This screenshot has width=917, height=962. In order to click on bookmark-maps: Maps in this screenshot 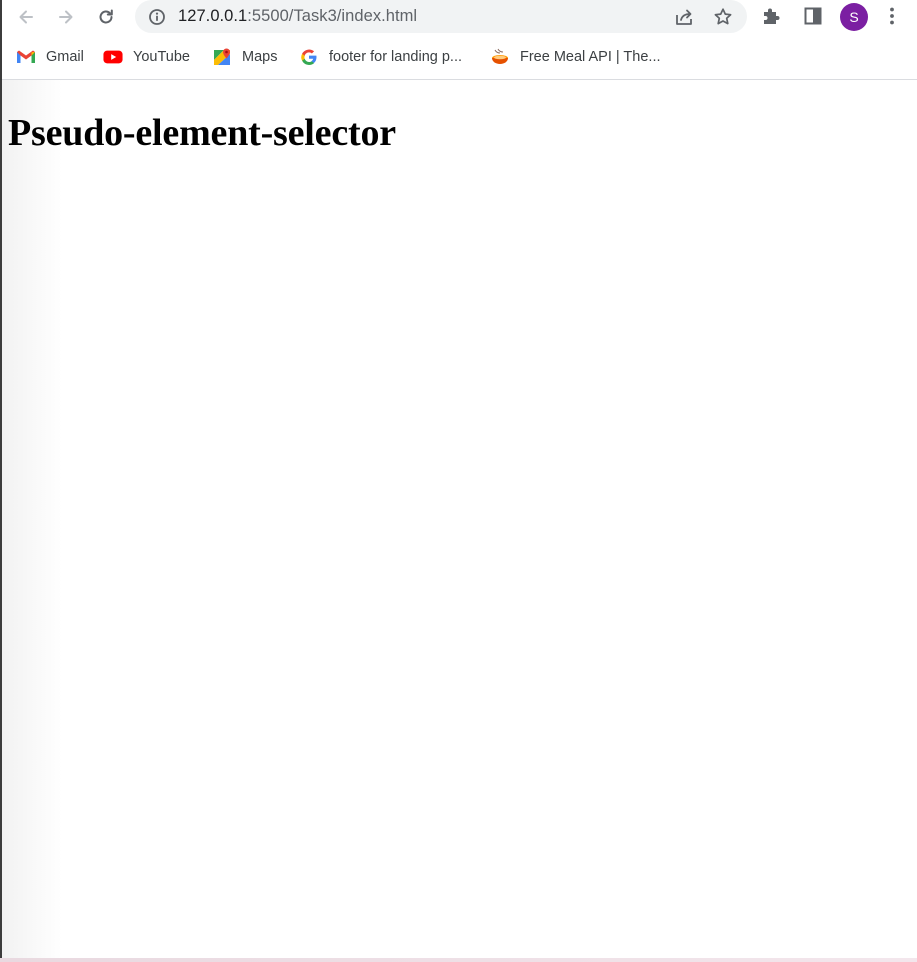, I will do `click(244, 57)`.